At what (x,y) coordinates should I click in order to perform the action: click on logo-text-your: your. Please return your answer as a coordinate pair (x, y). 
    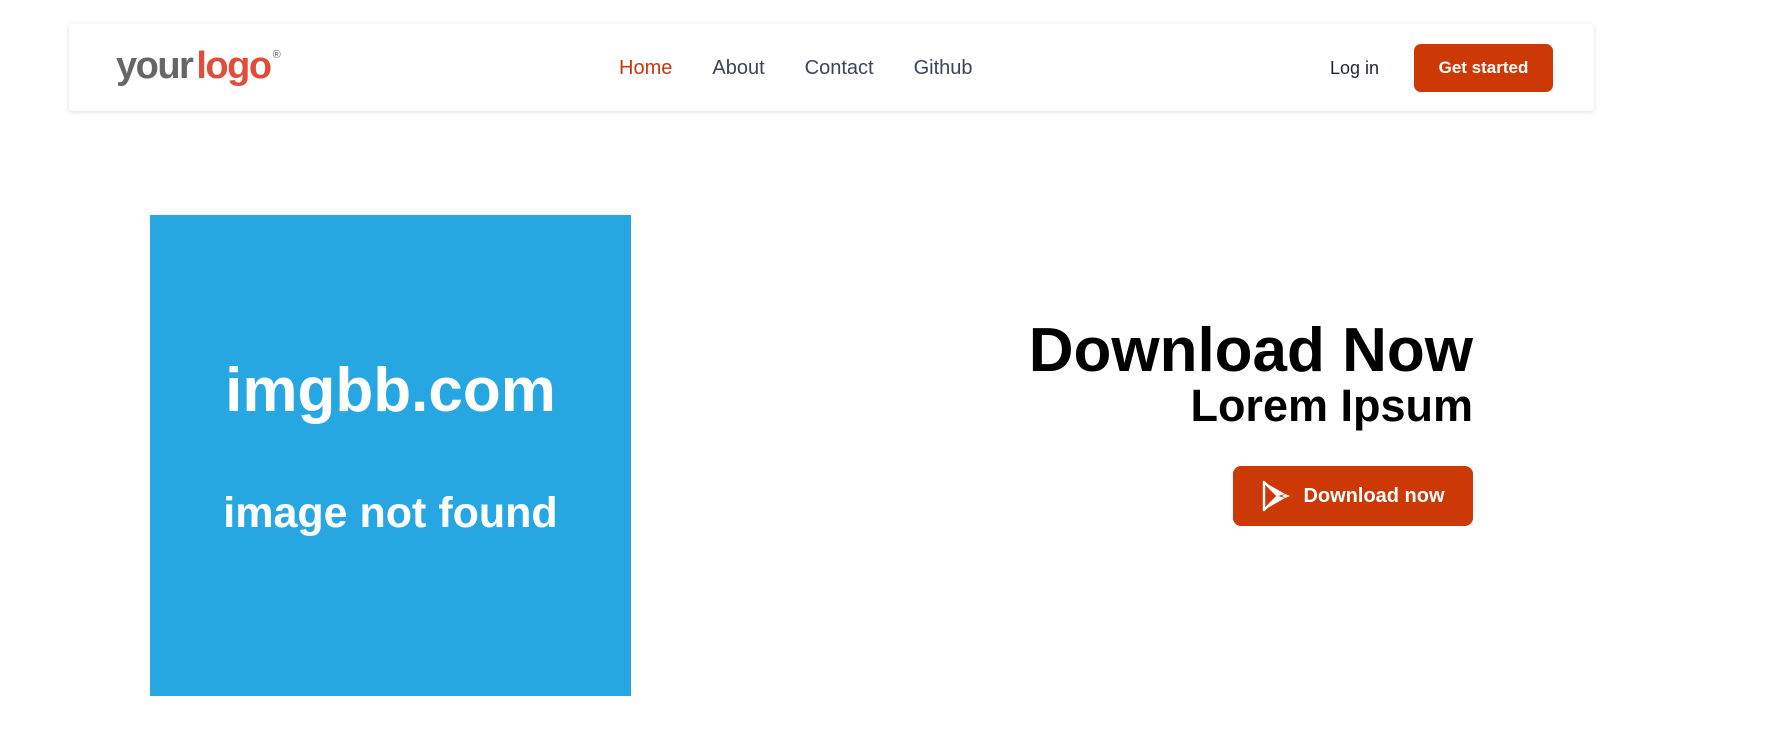
    Looking at the image, I should click on (155, 66).